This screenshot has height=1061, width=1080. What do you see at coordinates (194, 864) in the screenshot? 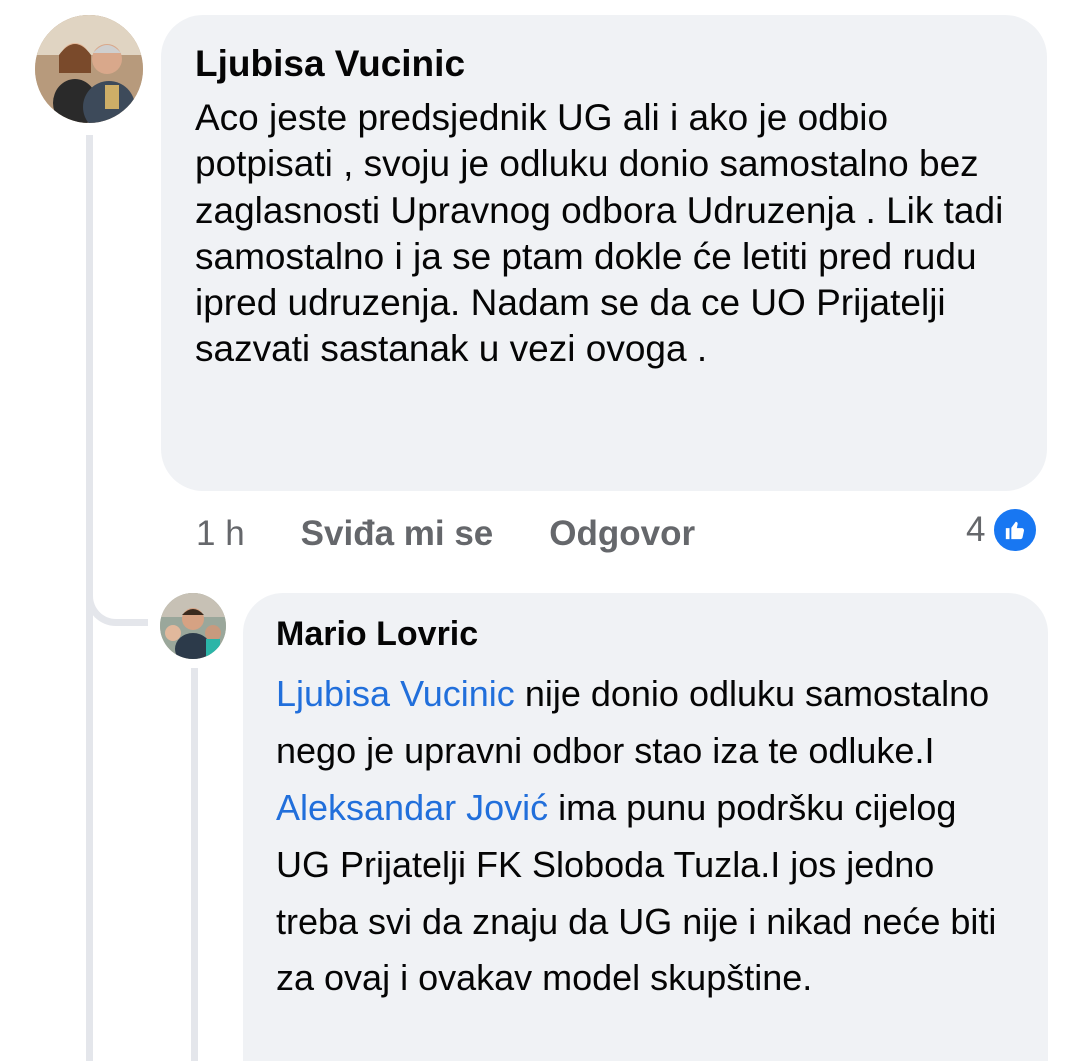
I see `thread-line-reply` at bounding box center [194, 864].